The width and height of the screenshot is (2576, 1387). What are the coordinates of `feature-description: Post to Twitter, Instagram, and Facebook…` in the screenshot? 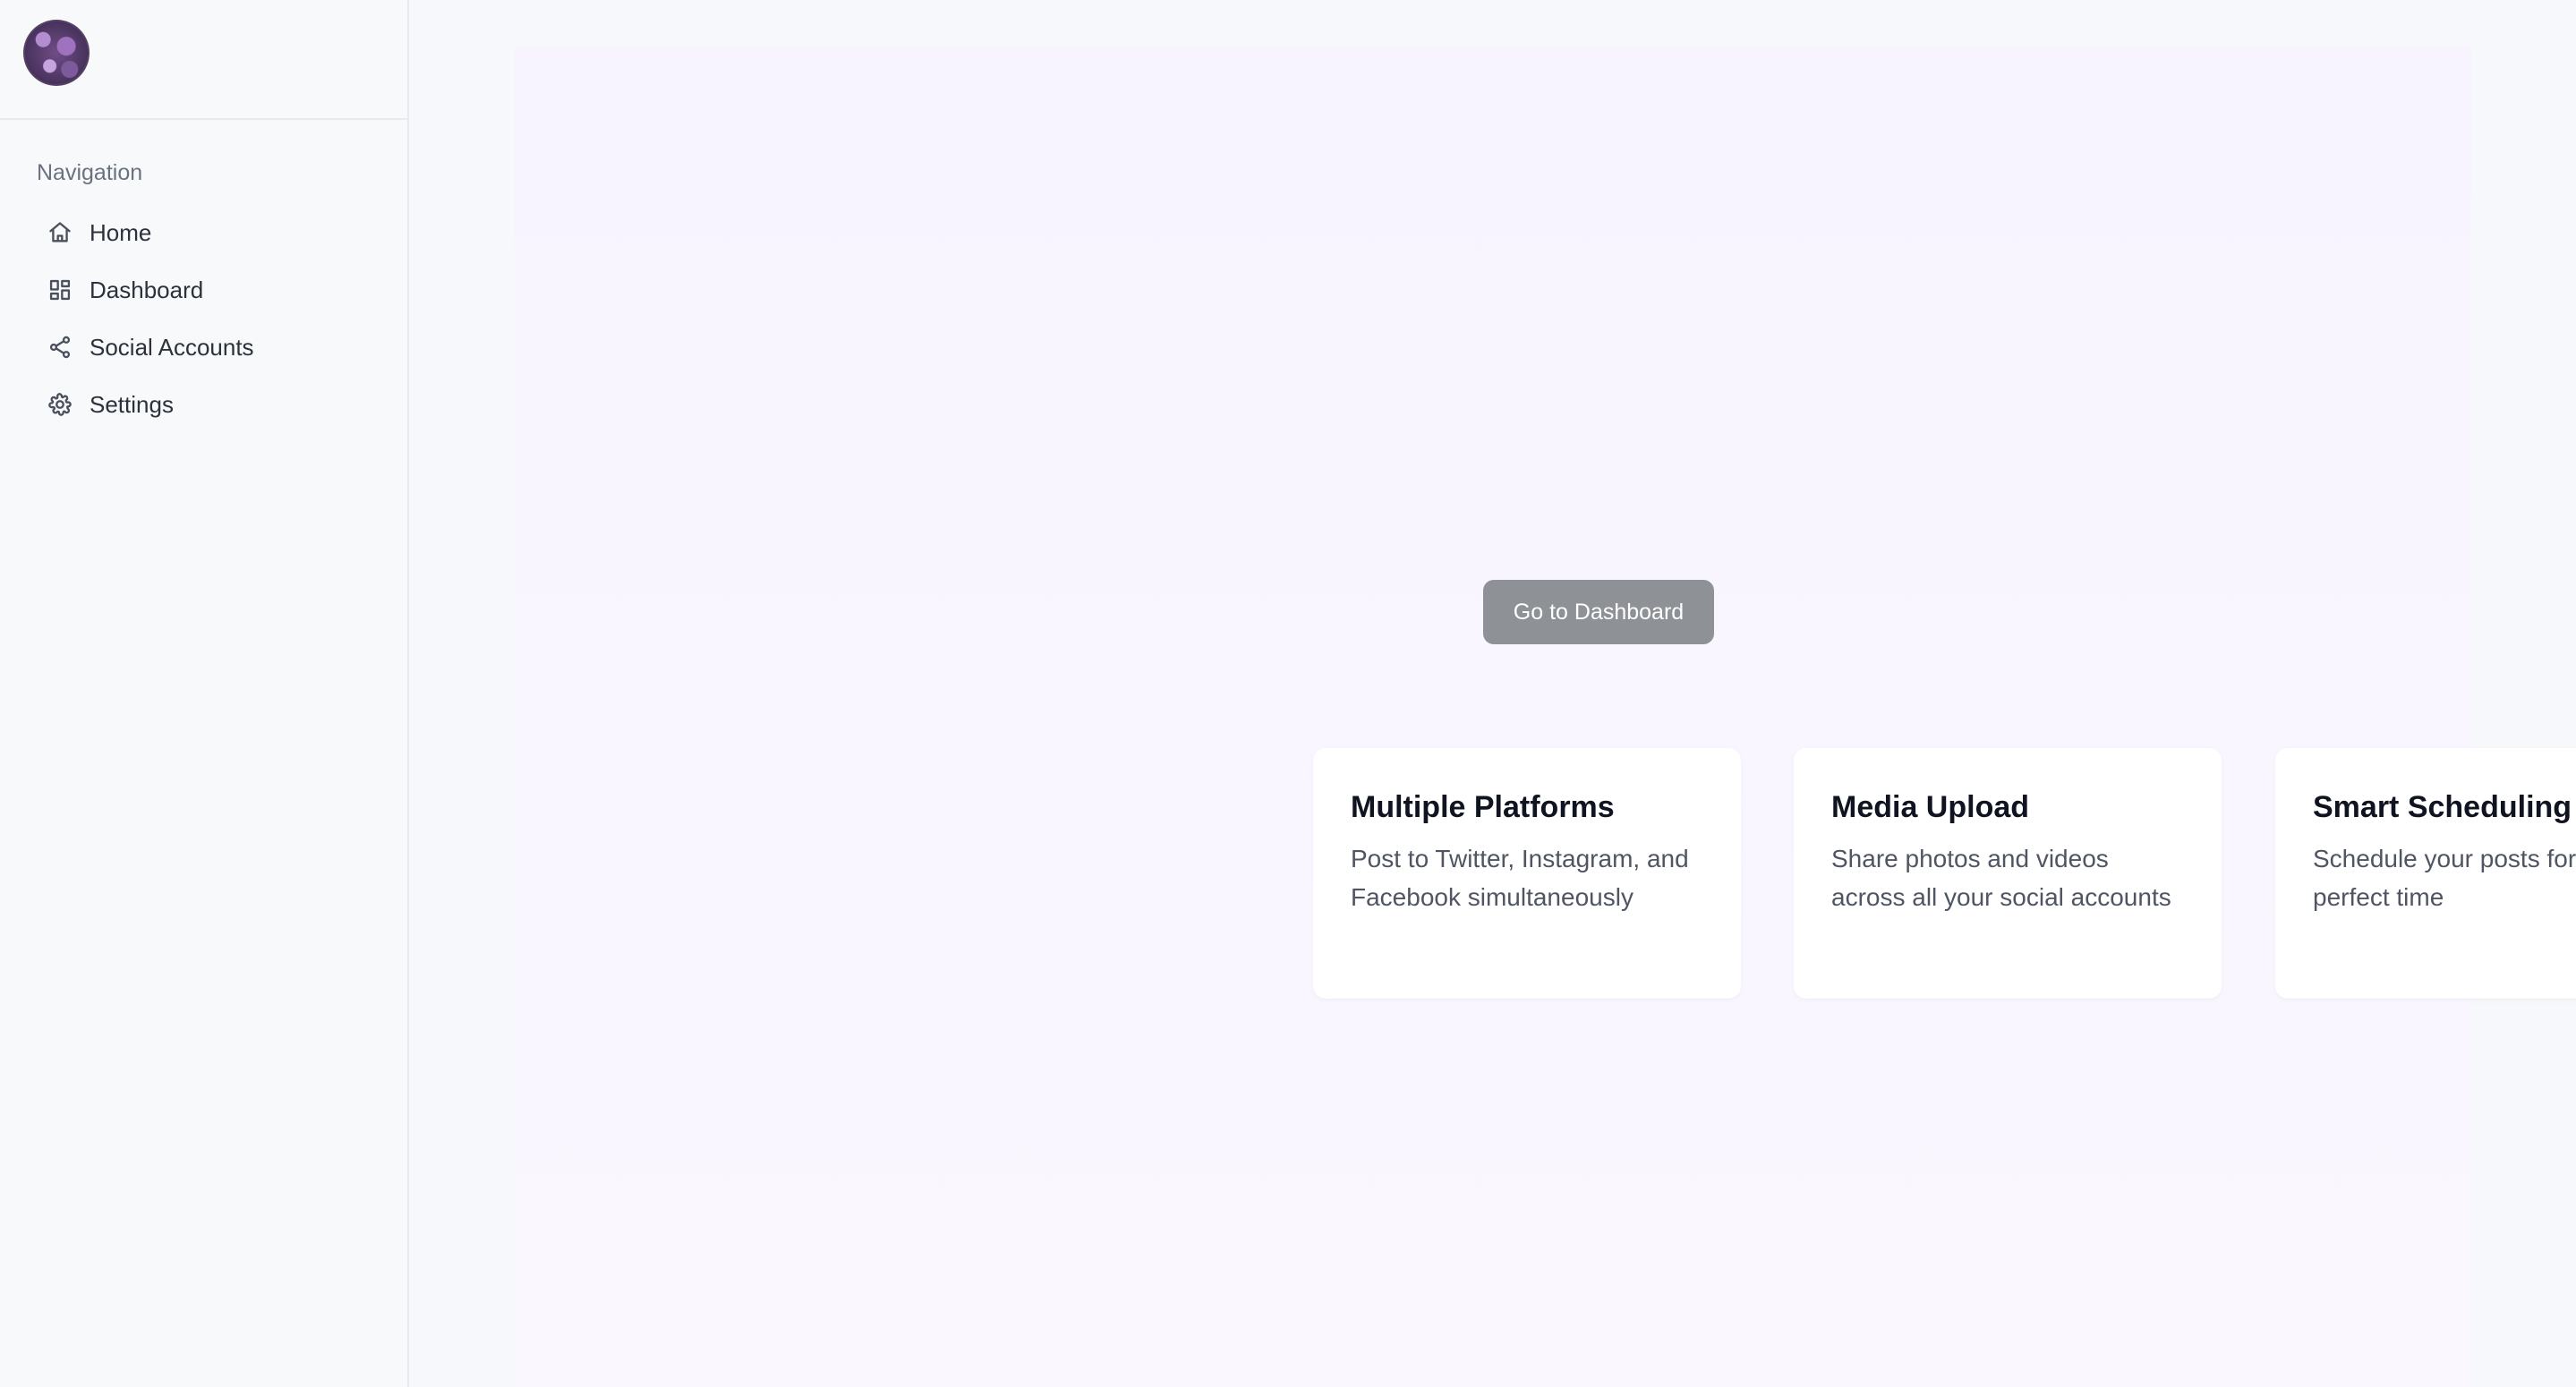 It's located at (1520, 878).